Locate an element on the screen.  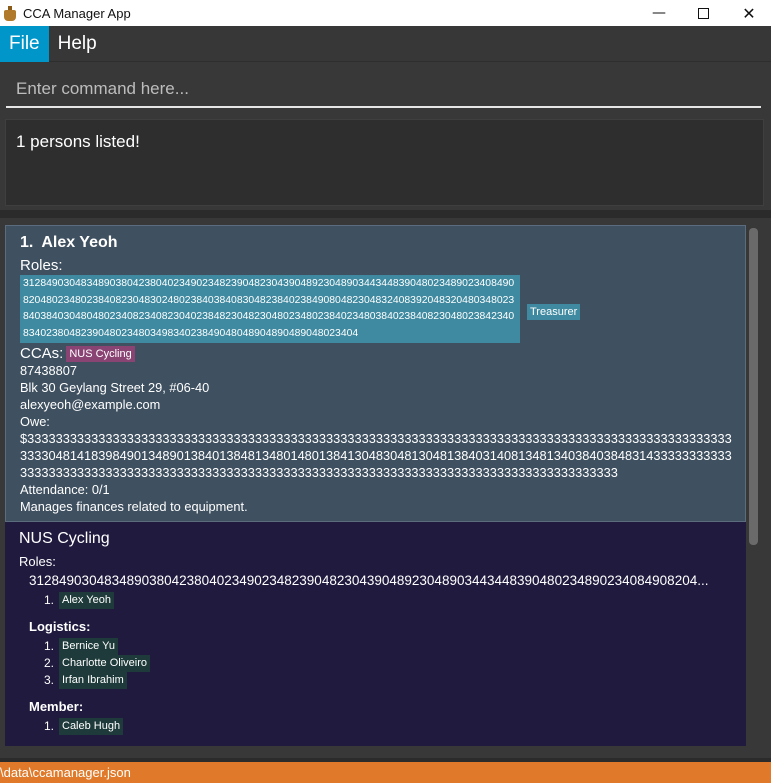
owe-label: Owe: is located at coordinates (35, 421).